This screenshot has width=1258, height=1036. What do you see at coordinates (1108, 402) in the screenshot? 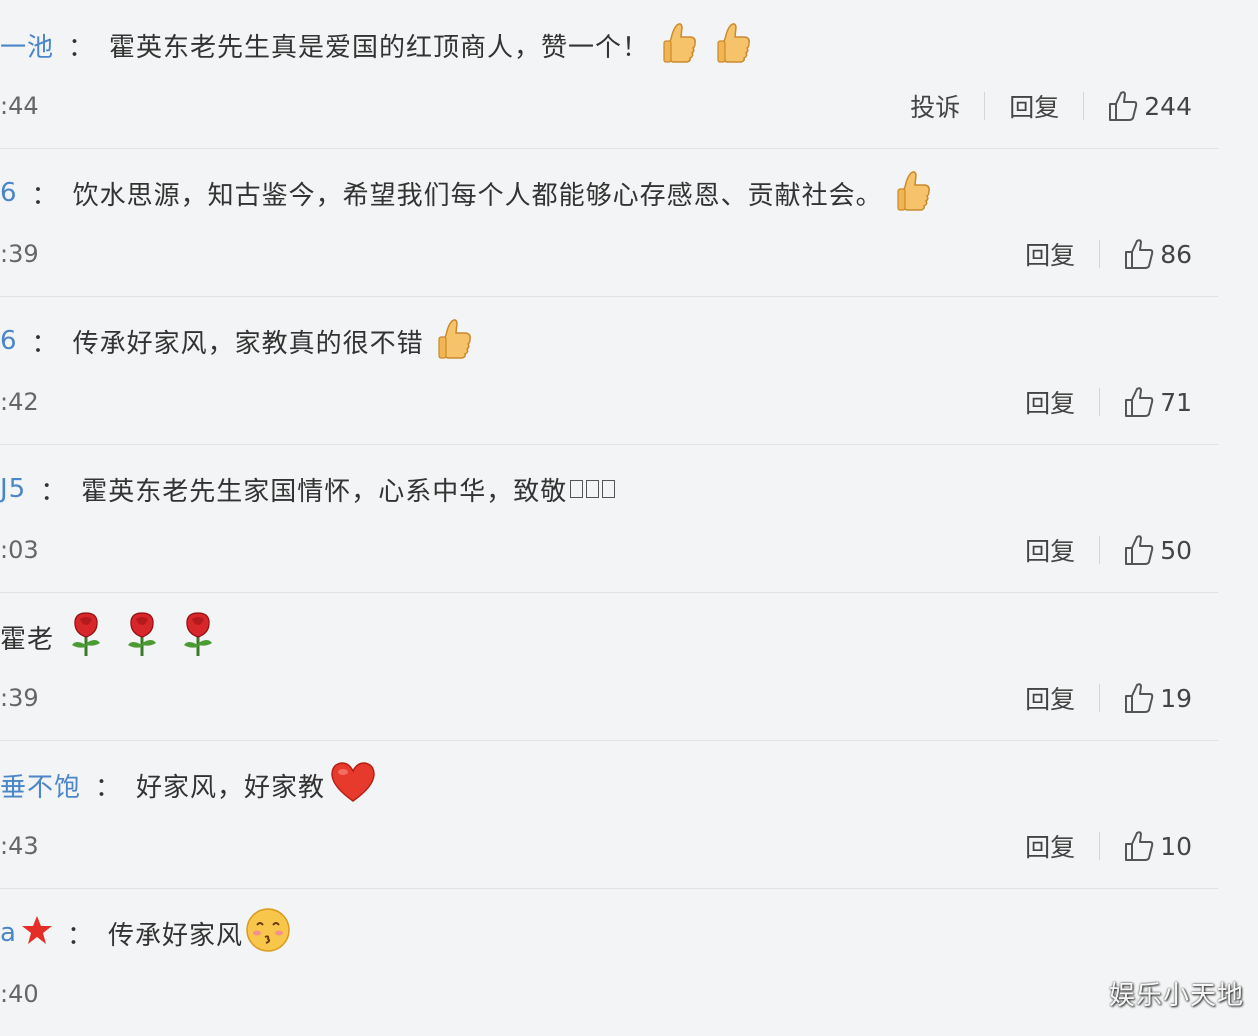
I see `comment-actions: 回复 71` at bounding box center [1108, 402].